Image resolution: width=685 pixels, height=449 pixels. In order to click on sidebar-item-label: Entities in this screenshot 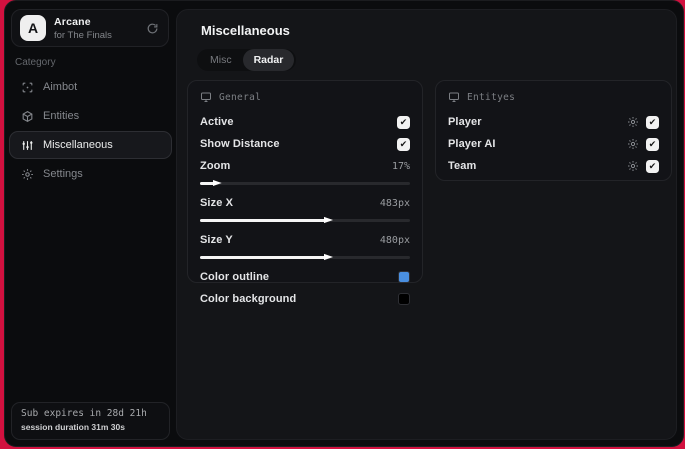, I will do `click(61, 116)`.